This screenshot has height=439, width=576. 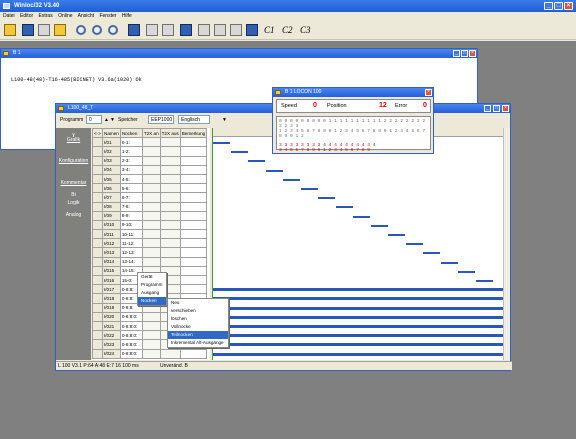 I want to click on row-name: I/023, so click(x=111, y=344).